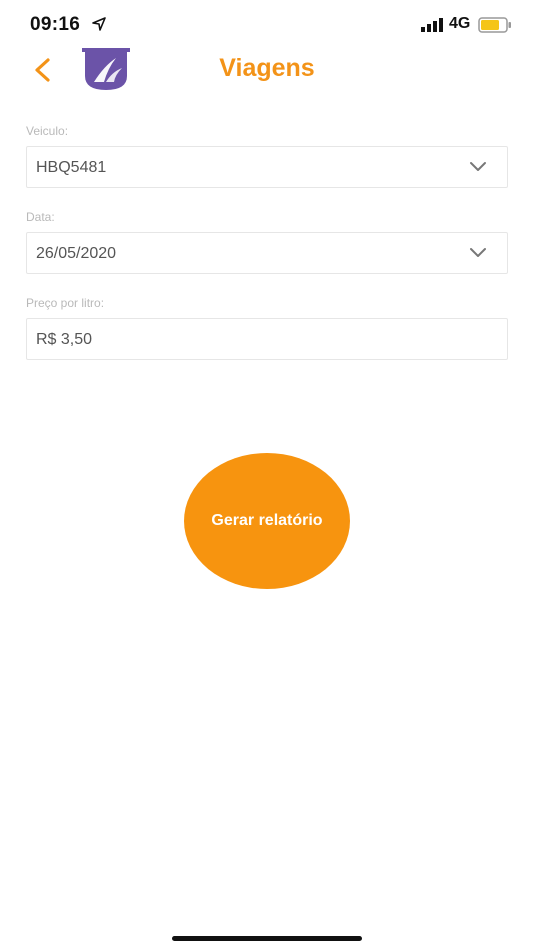  Describe the element at coordinates (494, 25) in the screenshot. I see `battery-icon` at that location.